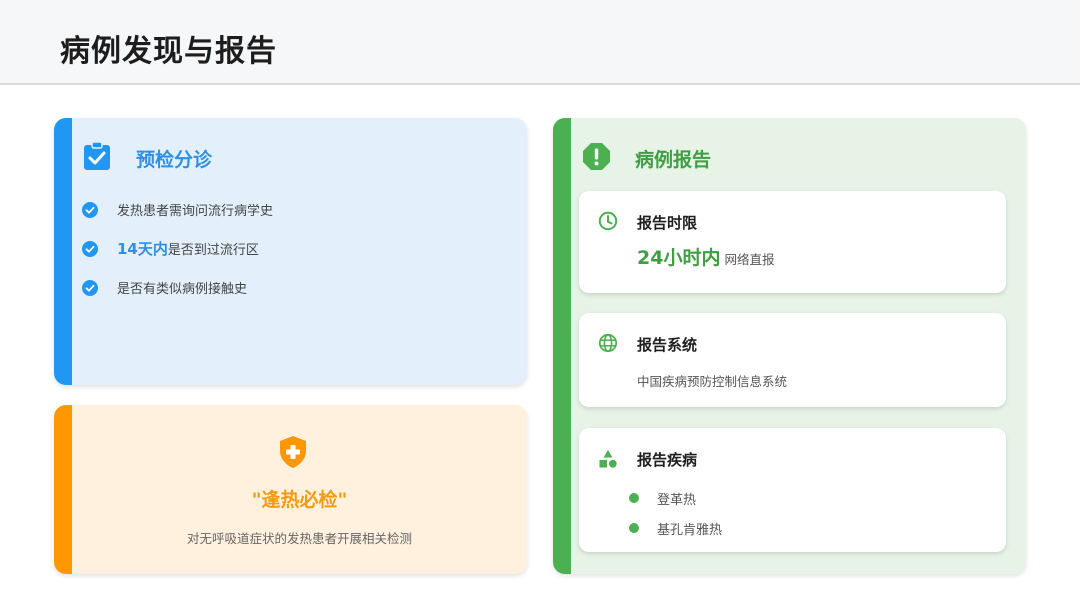 The height and width of the screenshot is (608, 1080). What do you see at coordinates (142, 249) in the screenshot?
I see `list-item-highlight: 14天内` at bounding box center [142, 249].